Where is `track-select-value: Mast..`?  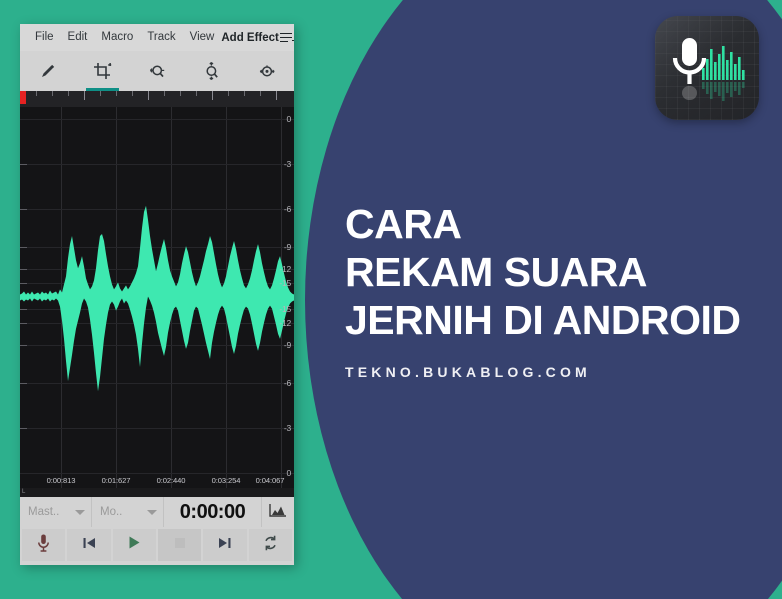
track-select-value: Mast.. is located at coordinates (44, 512).